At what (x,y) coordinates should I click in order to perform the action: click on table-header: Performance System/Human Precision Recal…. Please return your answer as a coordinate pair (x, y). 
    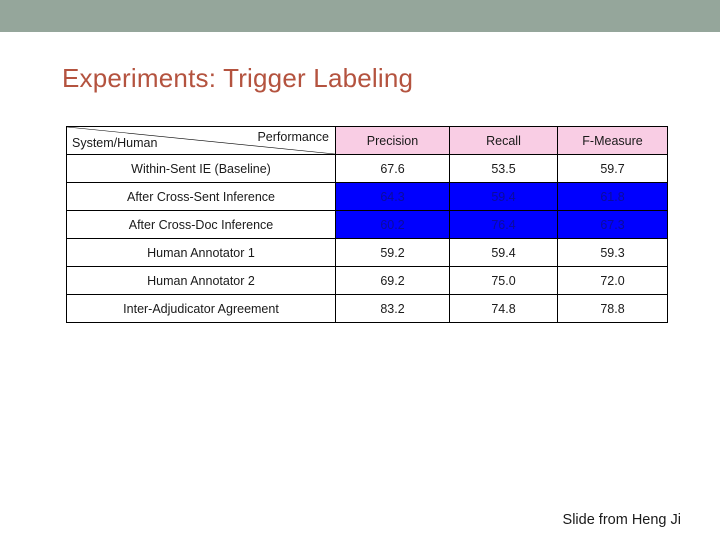
    Looking at the image, I should click on (367, 140).